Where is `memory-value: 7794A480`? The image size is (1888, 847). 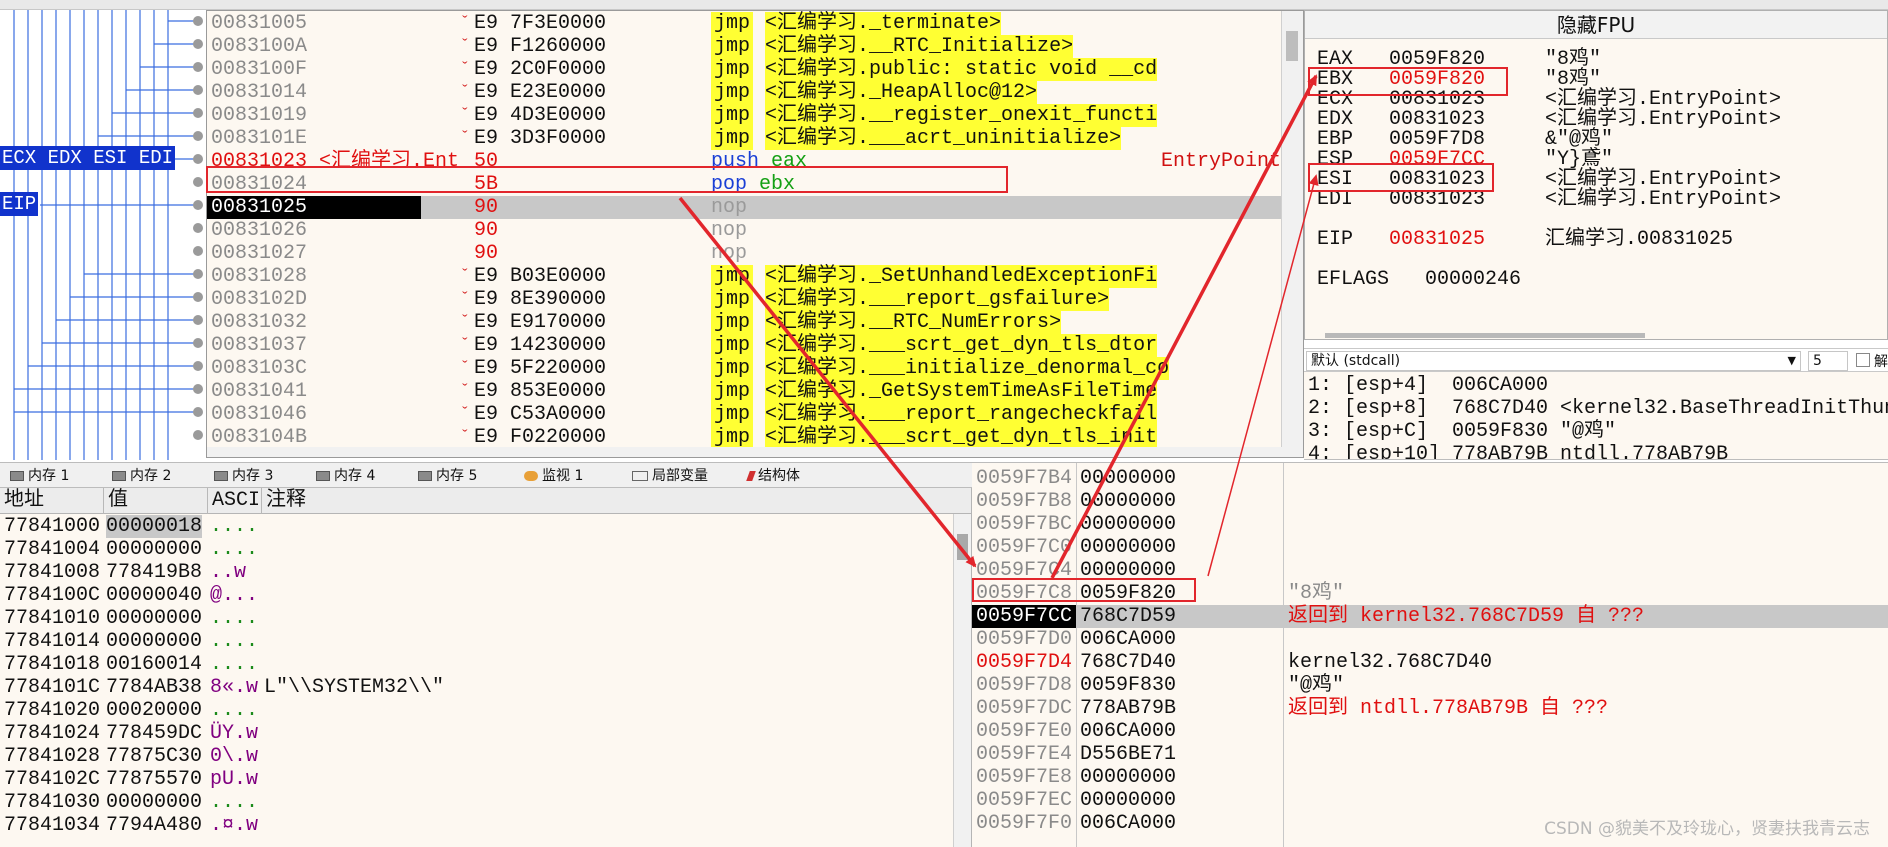
memory-value: 7794A480 is located at coordinates (154, 825).